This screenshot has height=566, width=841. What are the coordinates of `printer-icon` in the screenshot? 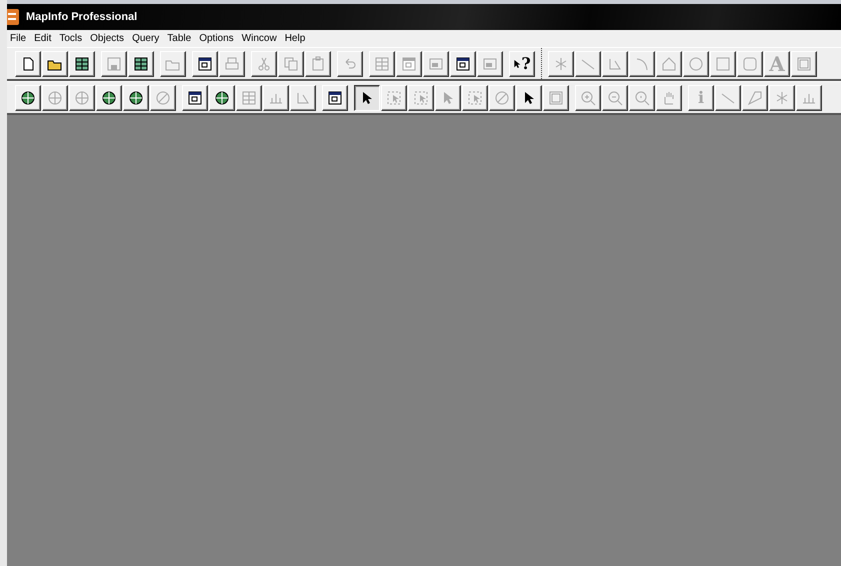 It's located at (232, 64).